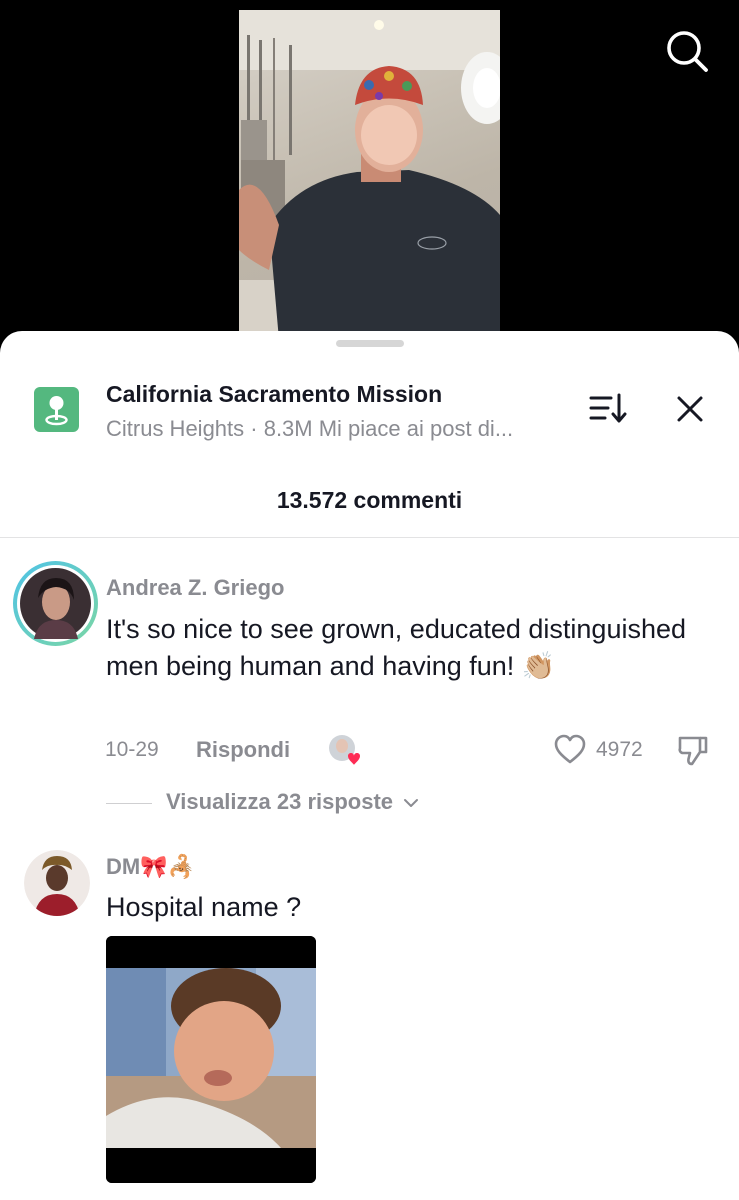  Describe the element at coordinates (280, 801) in the screenshot. I see `view-replies-label: Visualizza 23 risposte` at that location.